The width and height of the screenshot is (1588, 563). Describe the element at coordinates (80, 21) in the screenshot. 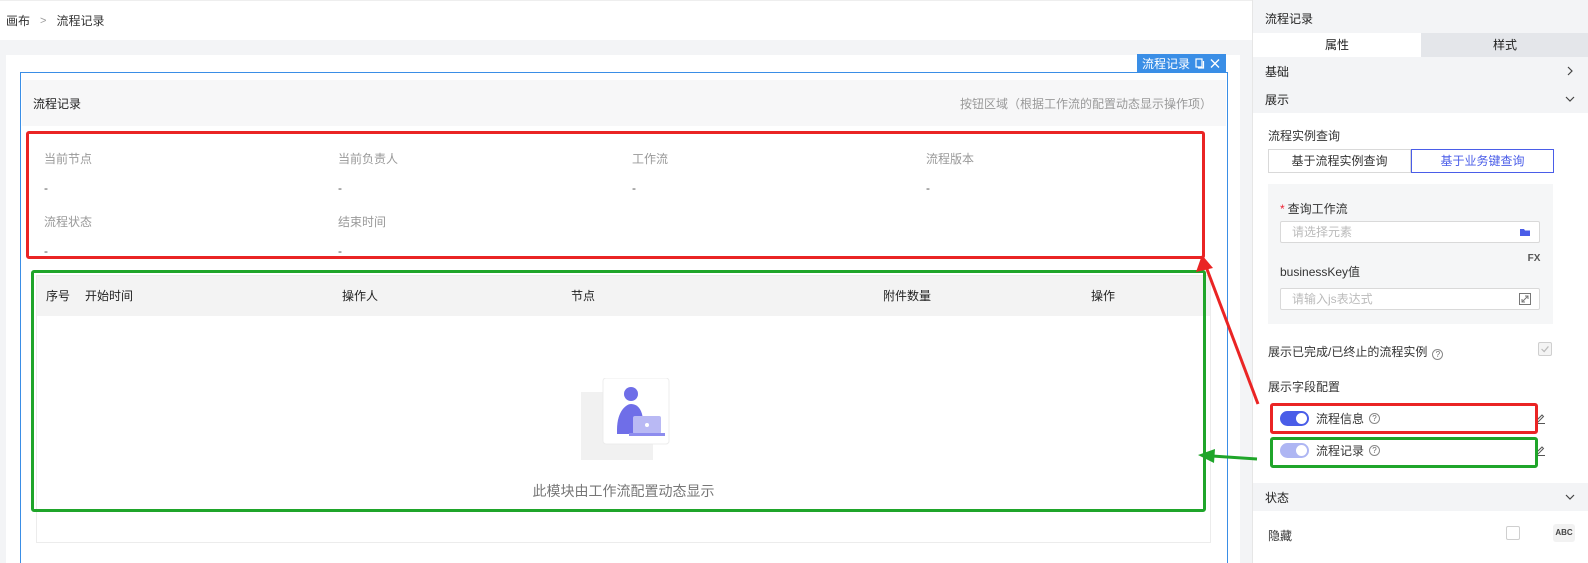

I see `breadcrumb-current: 流程记录` at that location.